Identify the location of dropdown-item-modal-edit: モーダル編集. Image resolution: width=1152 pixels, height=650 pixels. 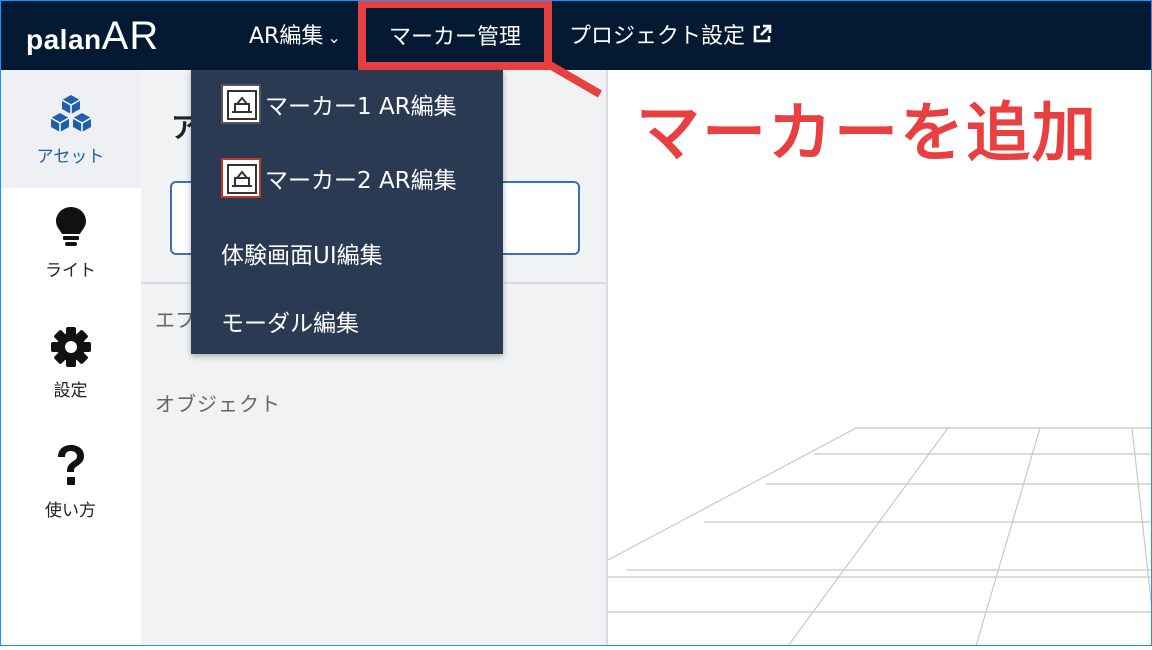
(347, 321).